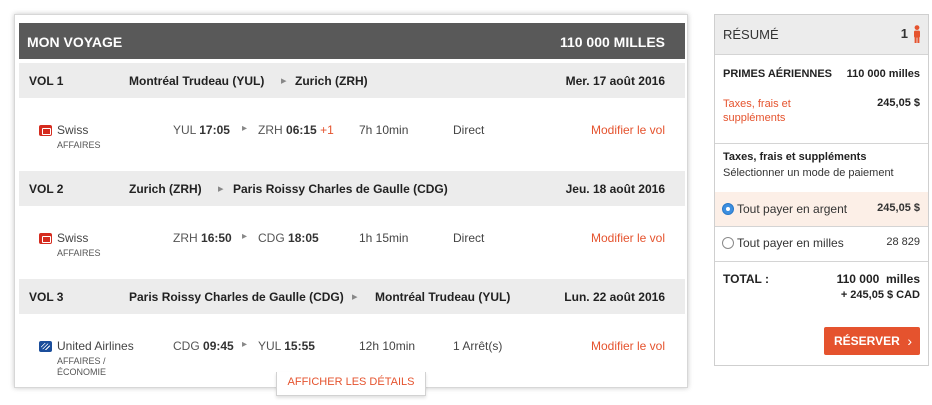 The height and width of the screenshot is (405, 932). I want to click on united-airlines-logo-icon, so click(45, 346).